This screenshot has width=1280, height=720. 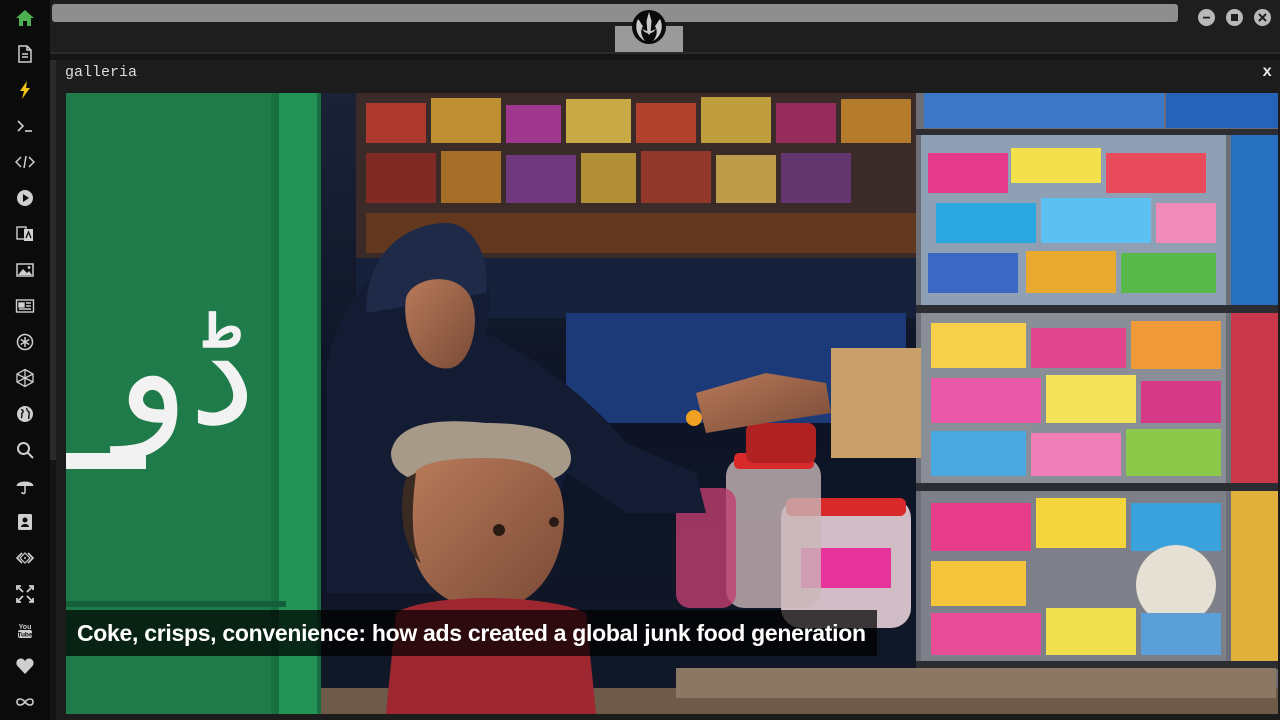 I want to click on close-icon, so click(x=1262, y=17).